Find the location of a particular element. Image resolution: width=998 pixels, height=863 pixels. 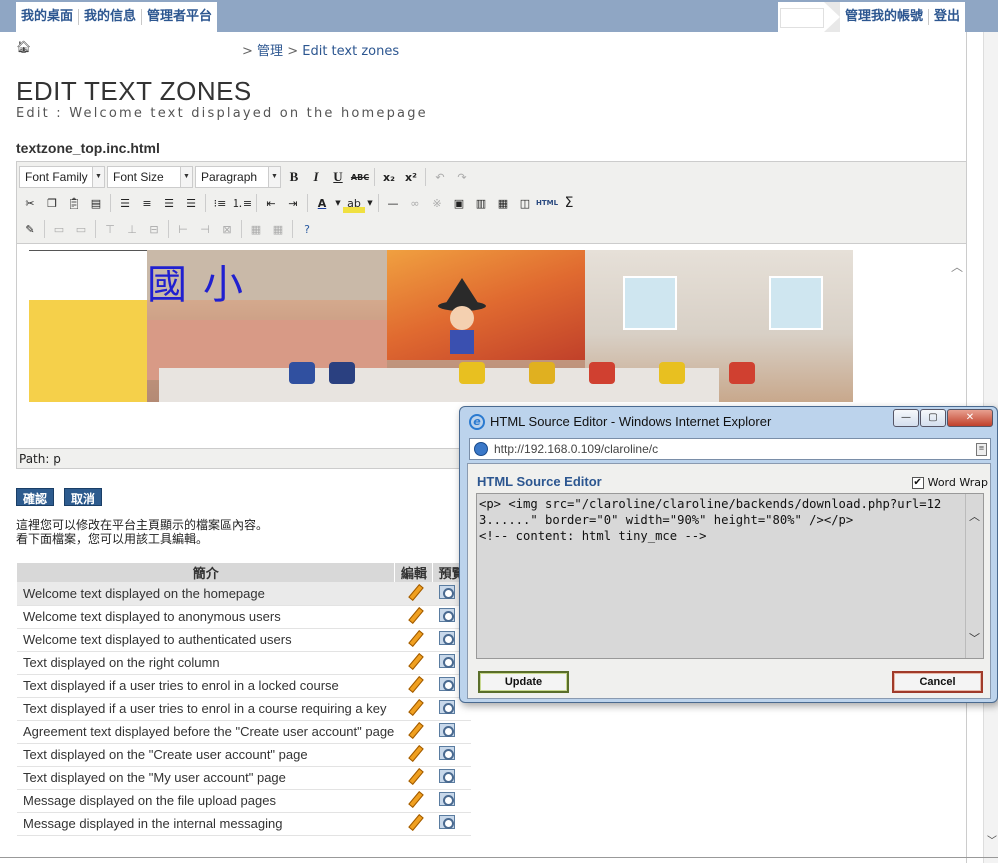

font-size-select: Font Size ▼ is located at coordinates (150, 177).